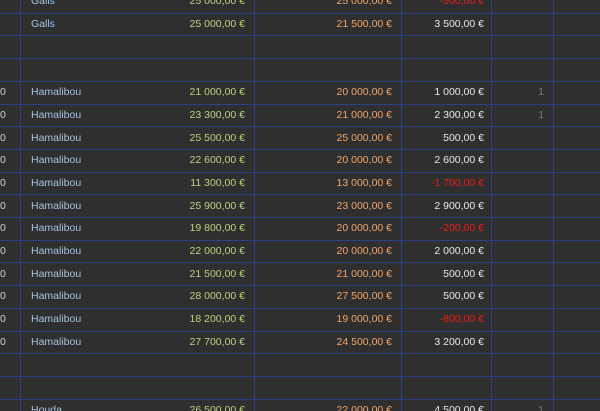 The image size is (600, 411). Describe the element at coordinates (462, 319) in the screenshot. I see `difference-cell: -800,00 €` at that location.